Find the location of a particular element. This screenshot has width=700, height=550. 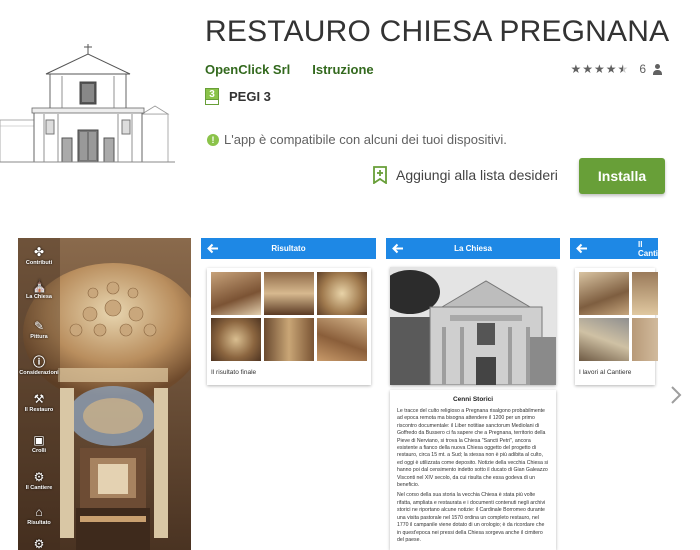

screenshot-il-cantiere: Il Cantiere I lavori al Cantiere is located at coordinates (614, 394).